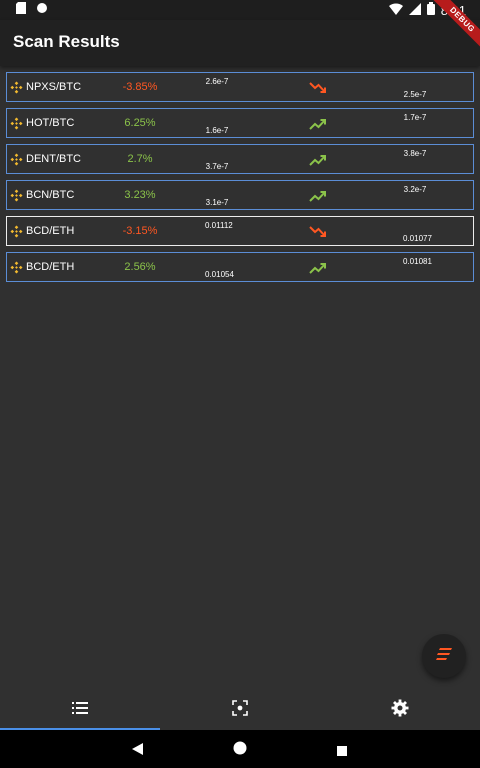 Image resolution: width=480 pixels, height=768 pixels. Describe the element at coordinates (140, 267) in the screenshot. I see `change-percent: 2.56%` at that location.